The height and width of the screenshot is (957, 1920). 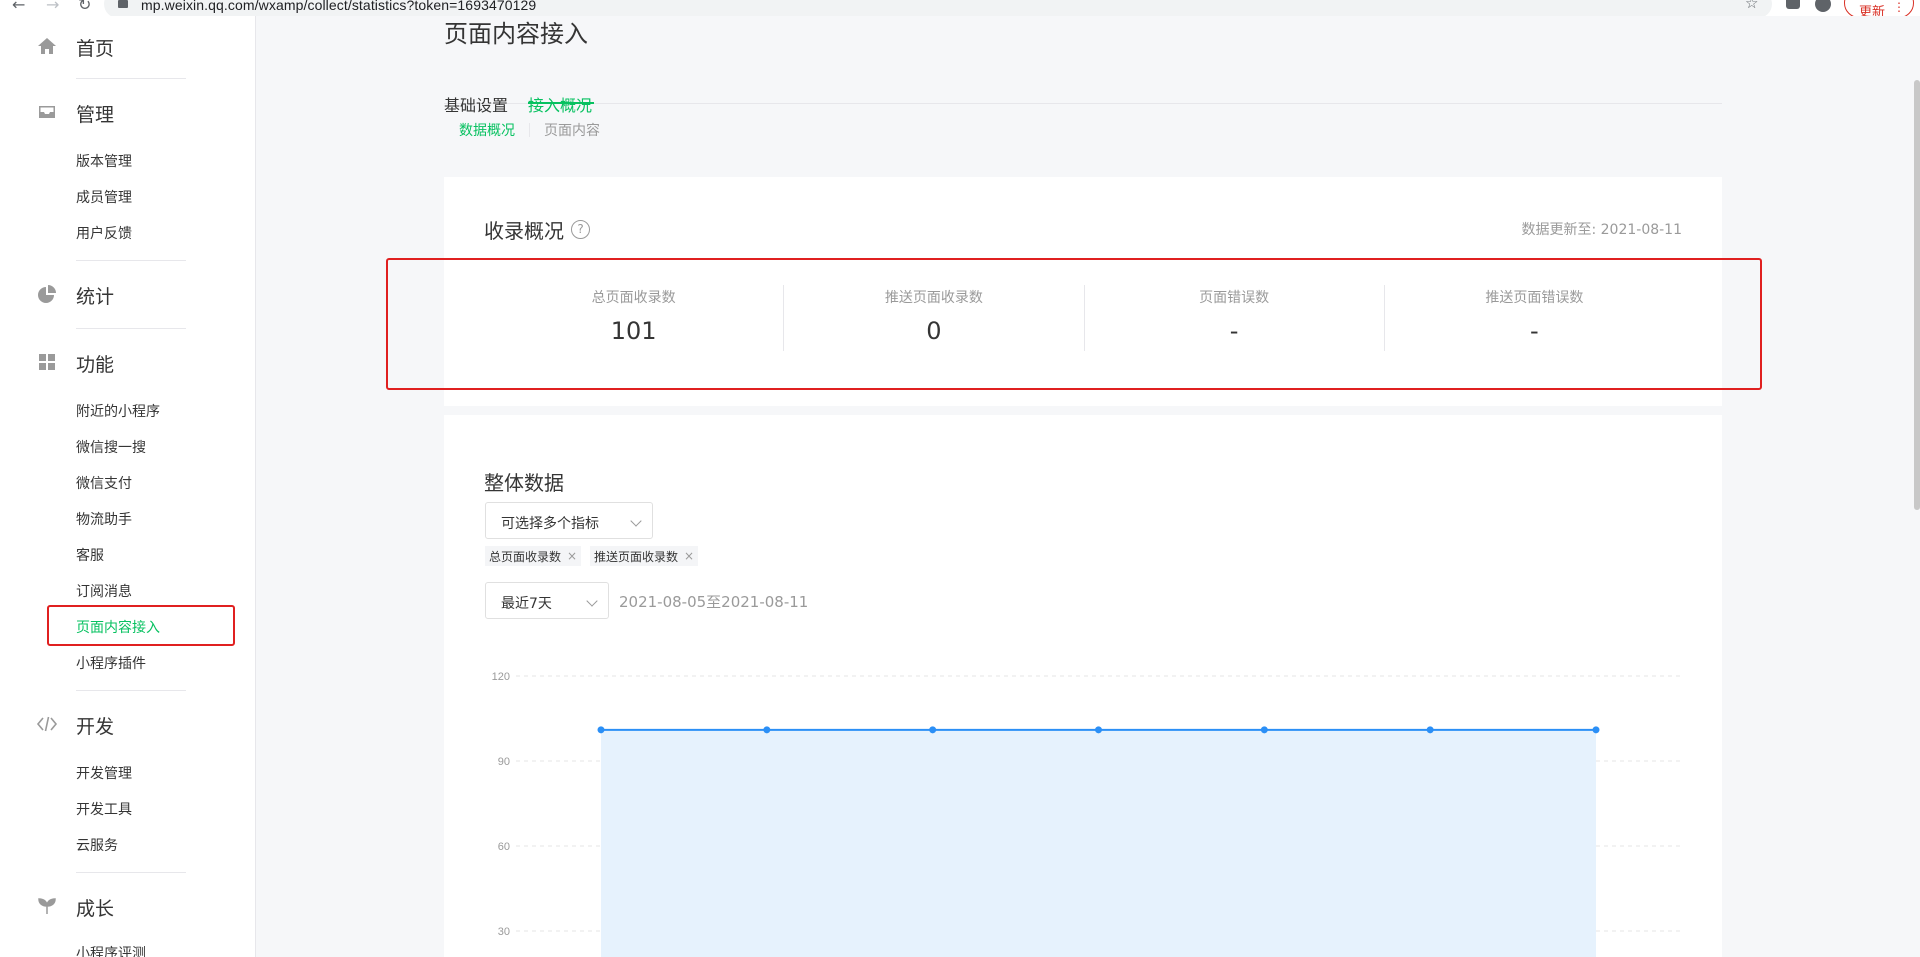 What do you see at coordinates (75, 47) in the screenshot?
I see `sidebar-item-home: 首页` at bounding box center [75, 47].